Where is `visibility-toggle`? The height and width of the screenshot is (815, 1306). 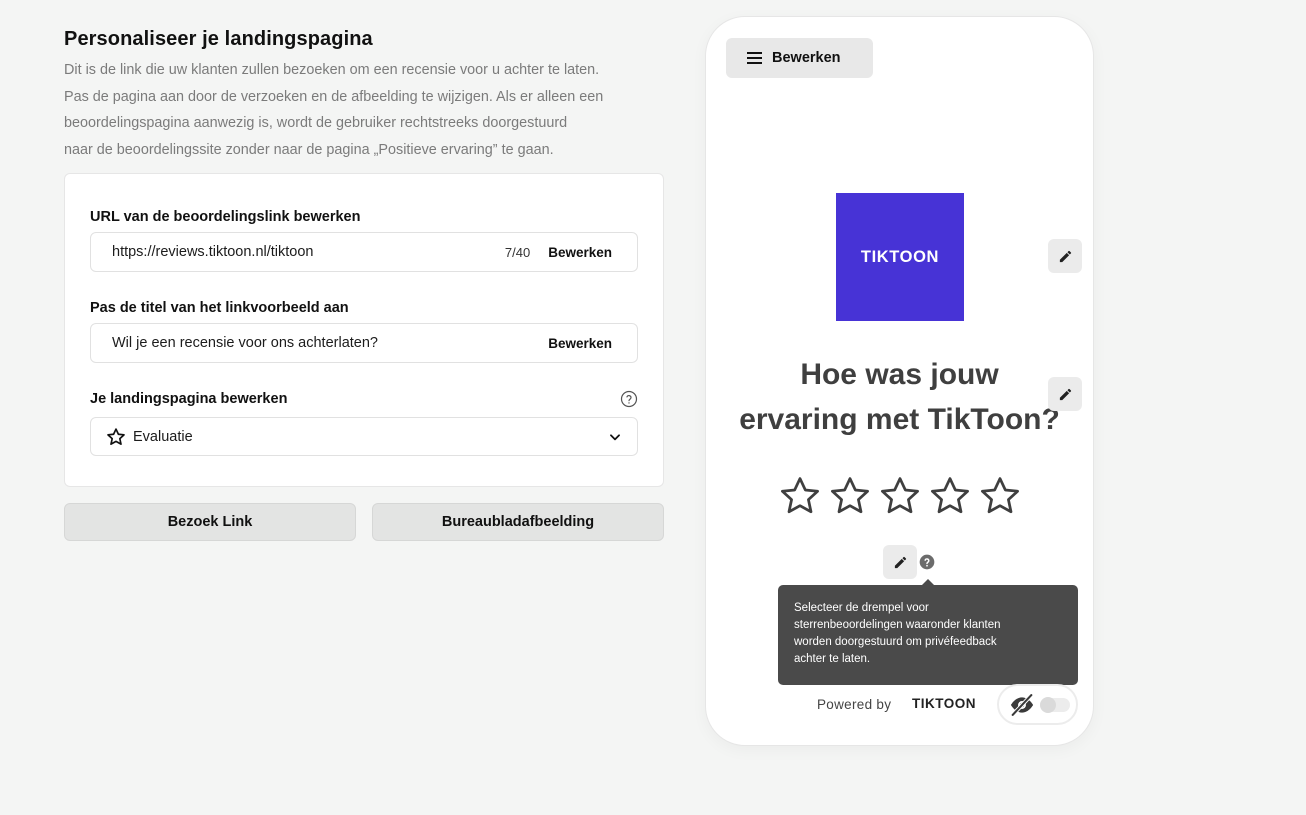
visibility-toggle is located at coordinates (1037, 704).